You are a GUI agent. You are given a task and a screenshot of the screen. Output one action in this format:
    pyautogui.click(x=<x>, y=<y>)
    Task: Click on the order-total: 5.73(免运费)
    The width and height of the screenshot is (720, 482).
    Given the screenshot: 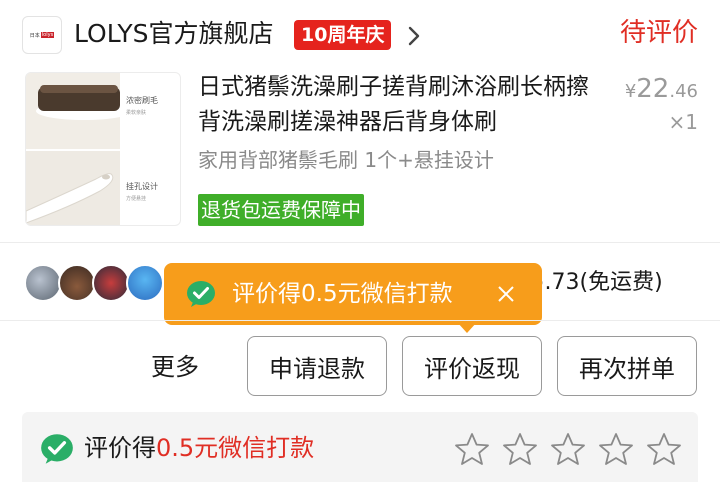 What is the action you would take?
    pyautogui.click(x=595, y=282)
    